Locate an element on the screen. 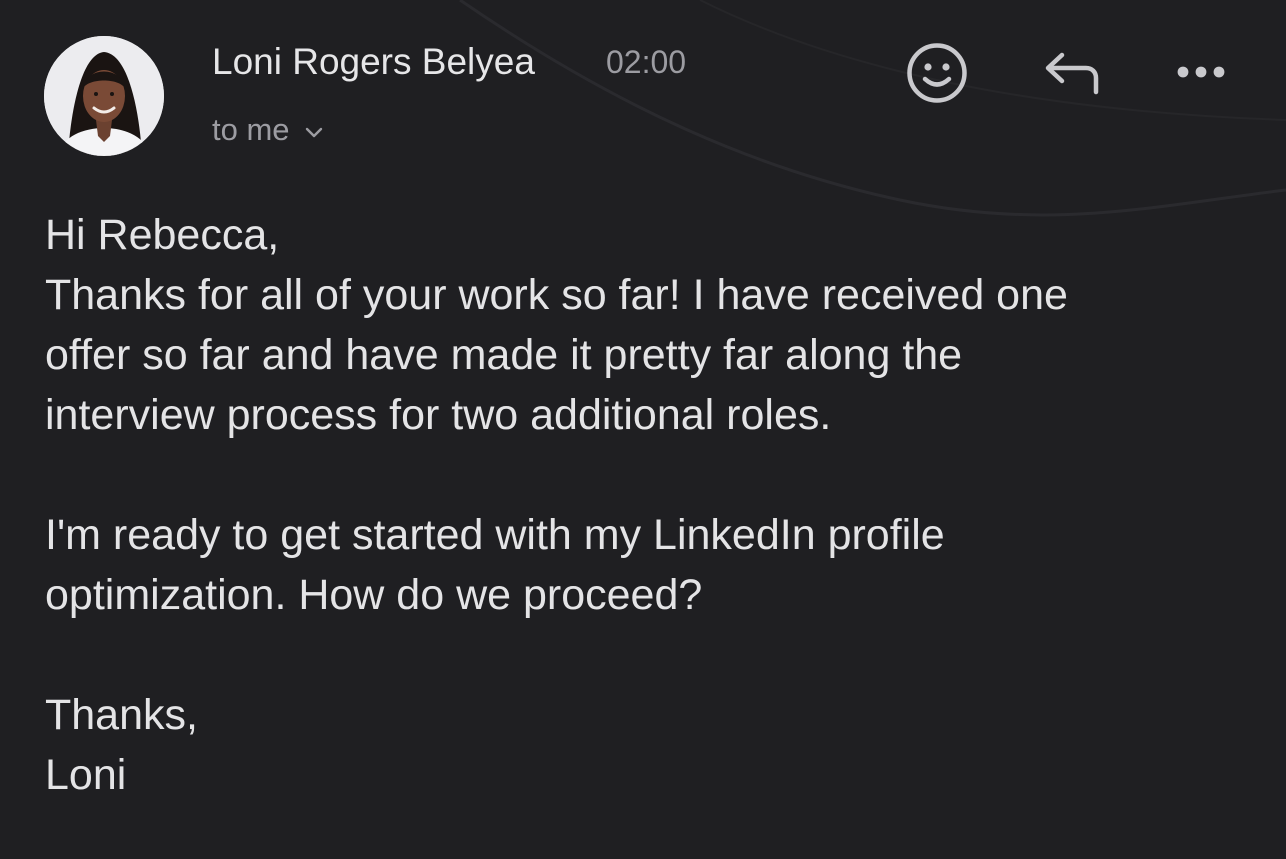  smiley-icon is located at coordinates (937, 73).